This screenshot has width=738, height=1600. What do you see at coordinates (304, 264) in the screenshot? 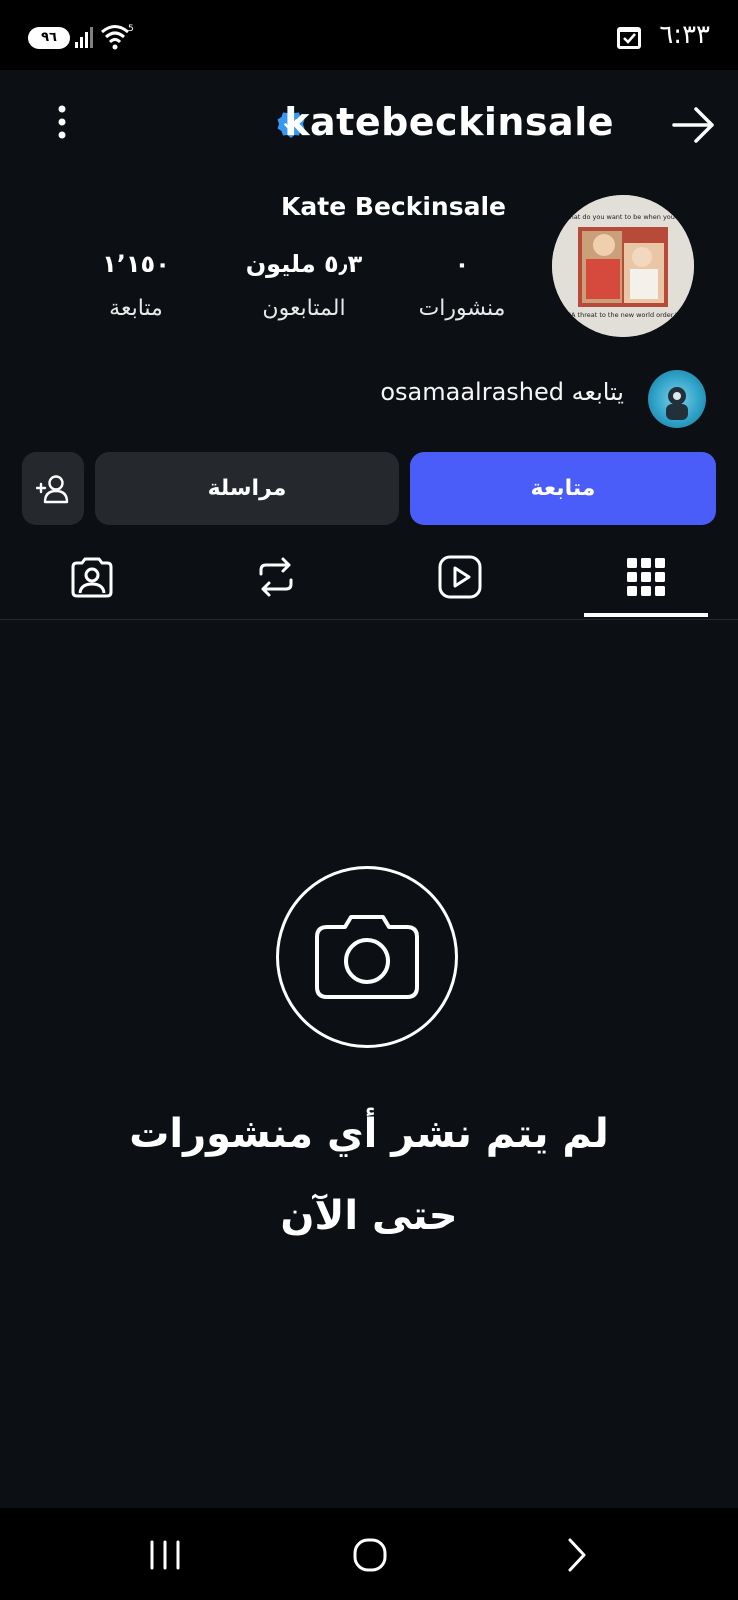
I see `followers-count: ٥٫٣ مليون` at bounding box center [304, 264].